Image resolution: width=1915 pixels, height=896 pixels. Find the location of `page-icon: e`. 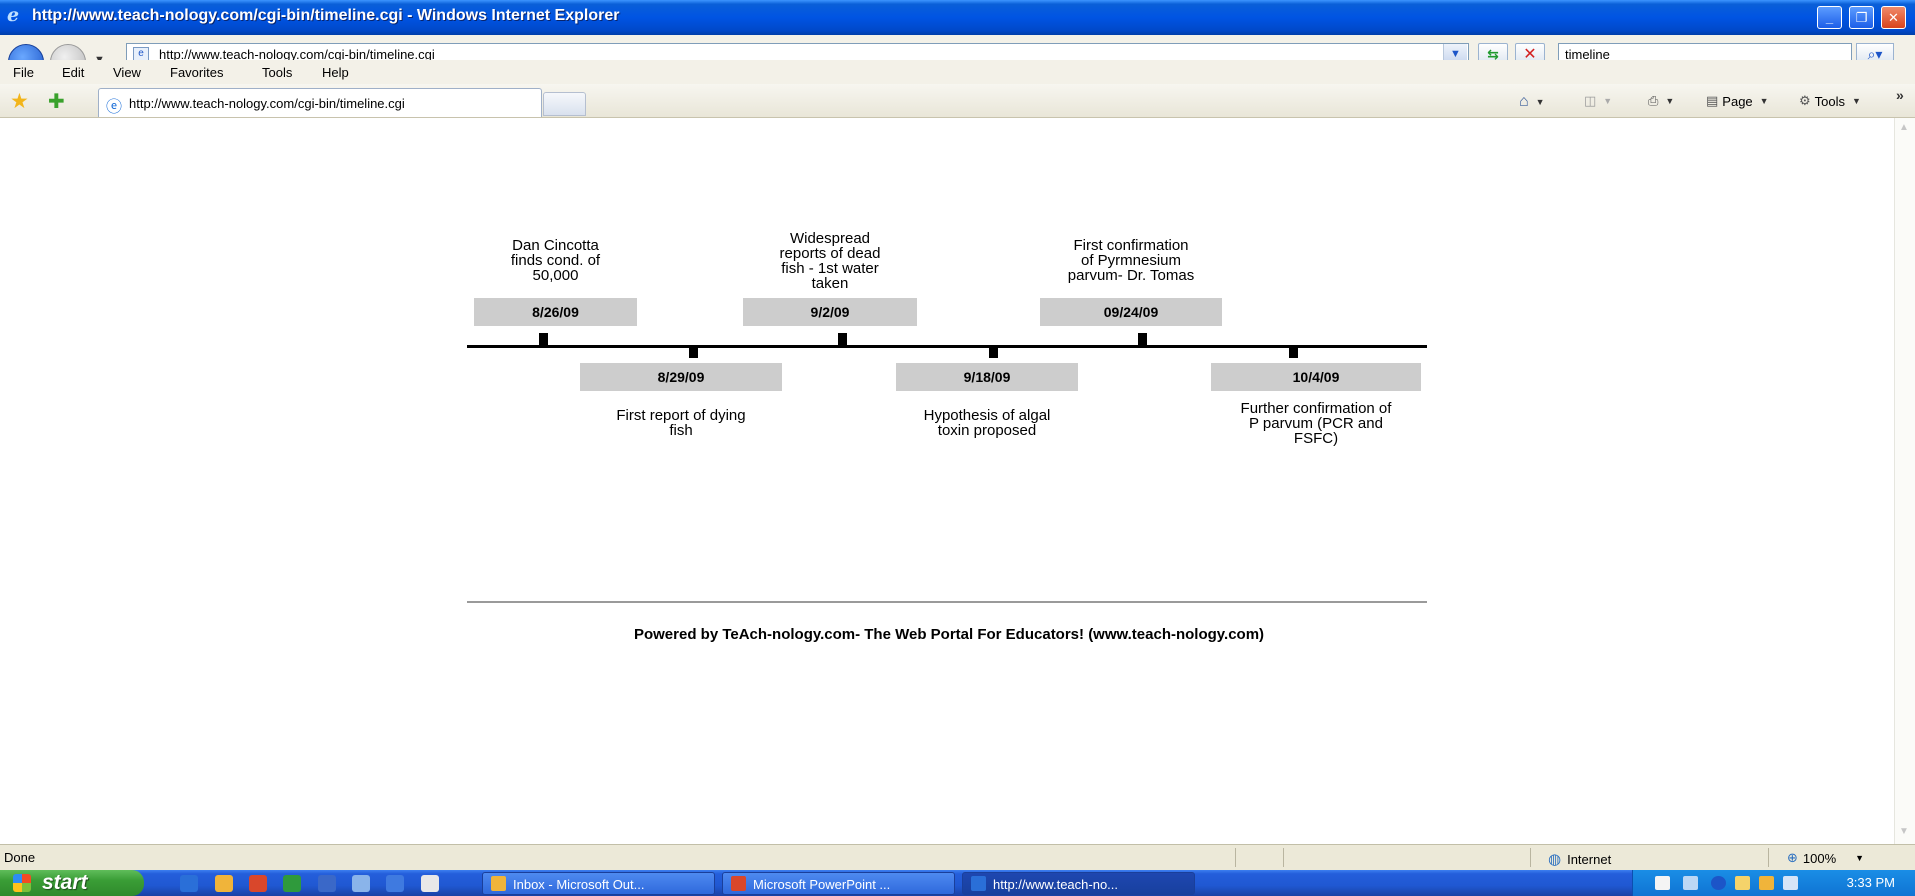

page-icon: e is located at coordinates (141, 54).